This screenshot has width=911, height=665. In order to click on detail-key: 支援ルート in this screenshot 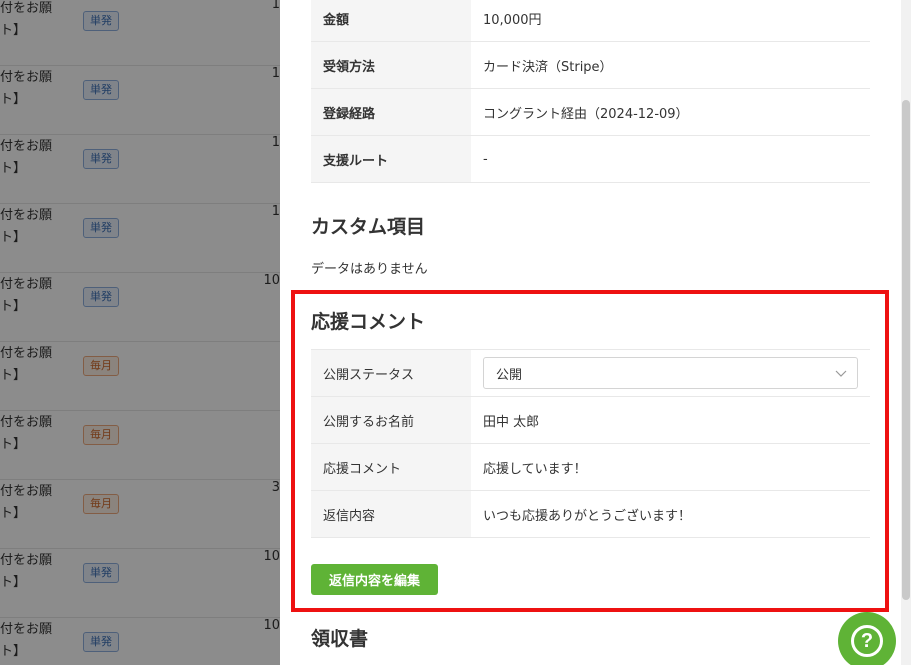, I will do `click(391, 159)`.